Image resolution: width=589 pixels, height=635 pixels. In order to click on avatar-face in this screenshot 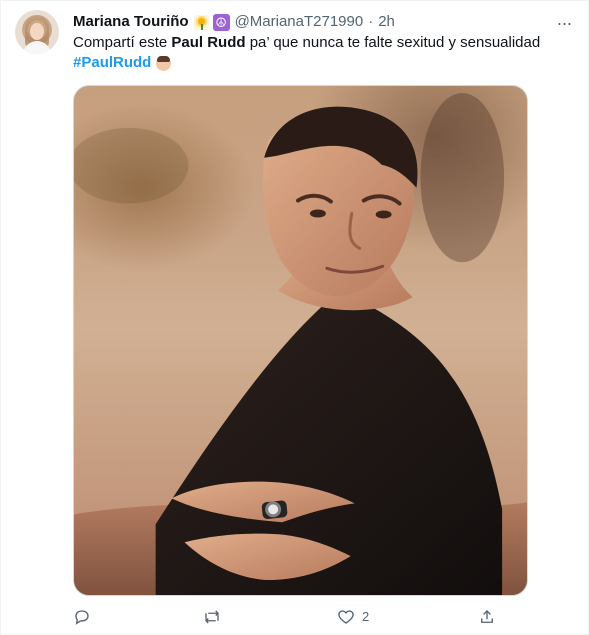, I will do `click(37, 31)`.